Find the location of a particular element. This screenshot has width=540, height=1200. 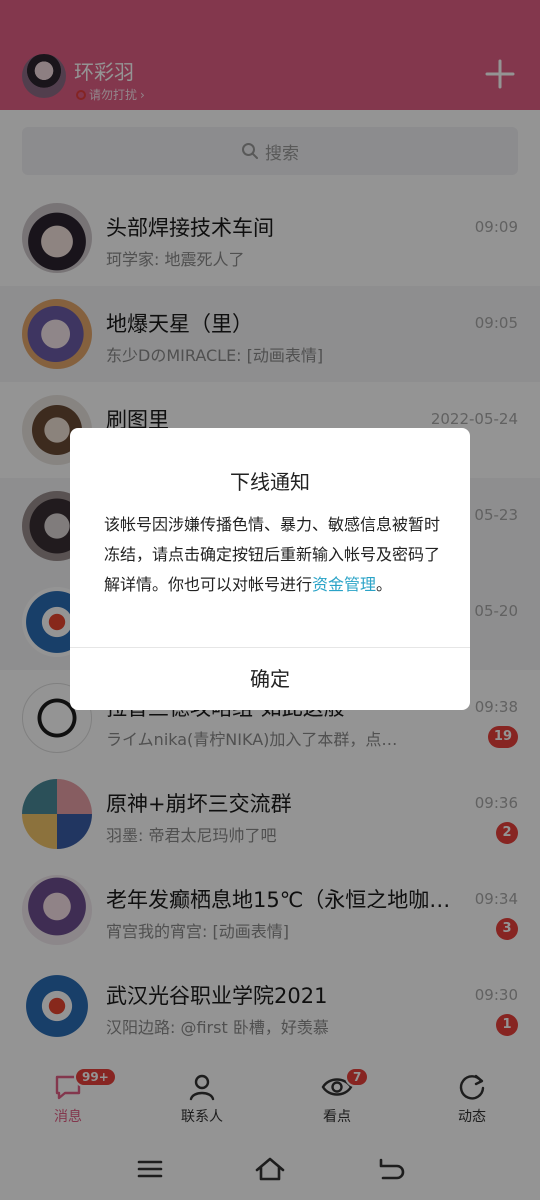

dialog-message-end: 。 is located at coordinates (384, 584).